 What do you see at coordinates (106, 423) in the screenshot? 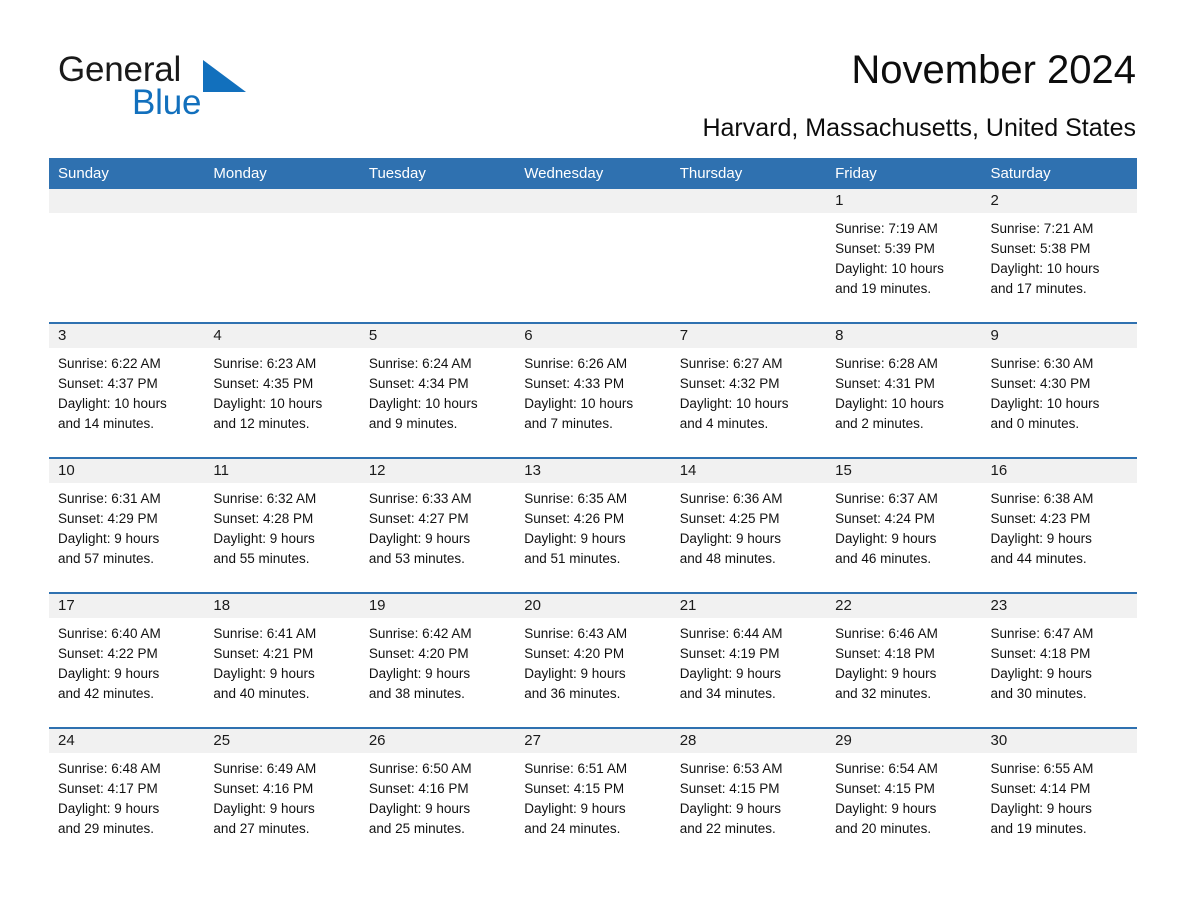
I see `daylight-text-line2: and 14 minutes.` at bounding box center [106, 423].